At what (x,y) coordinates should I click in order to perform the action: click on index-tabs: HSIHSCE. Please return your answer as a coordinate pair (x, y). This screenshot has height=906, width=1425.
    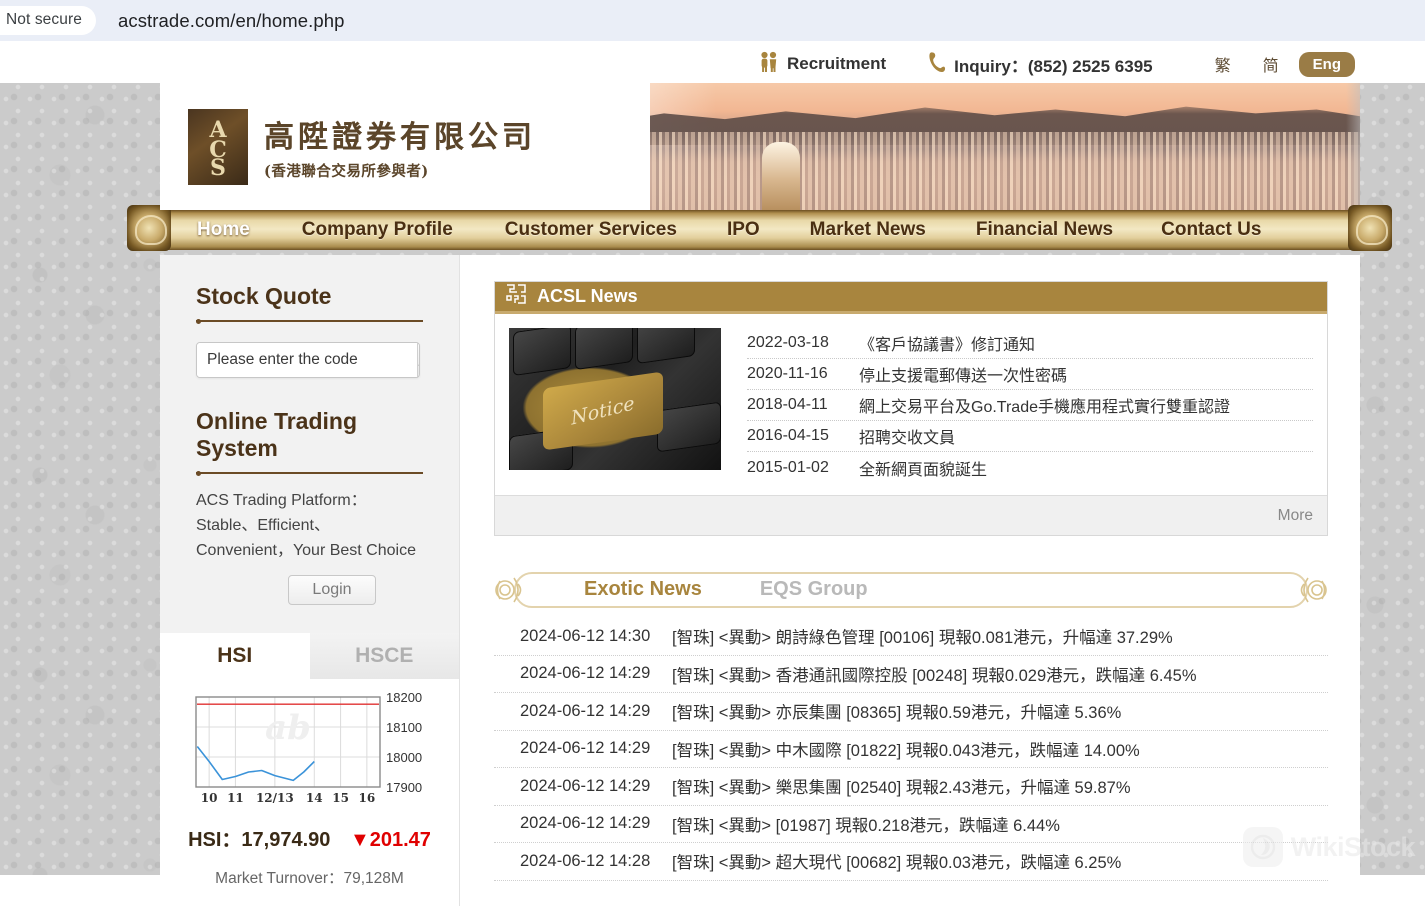
    Looking at the image, I should click on (309, 656).